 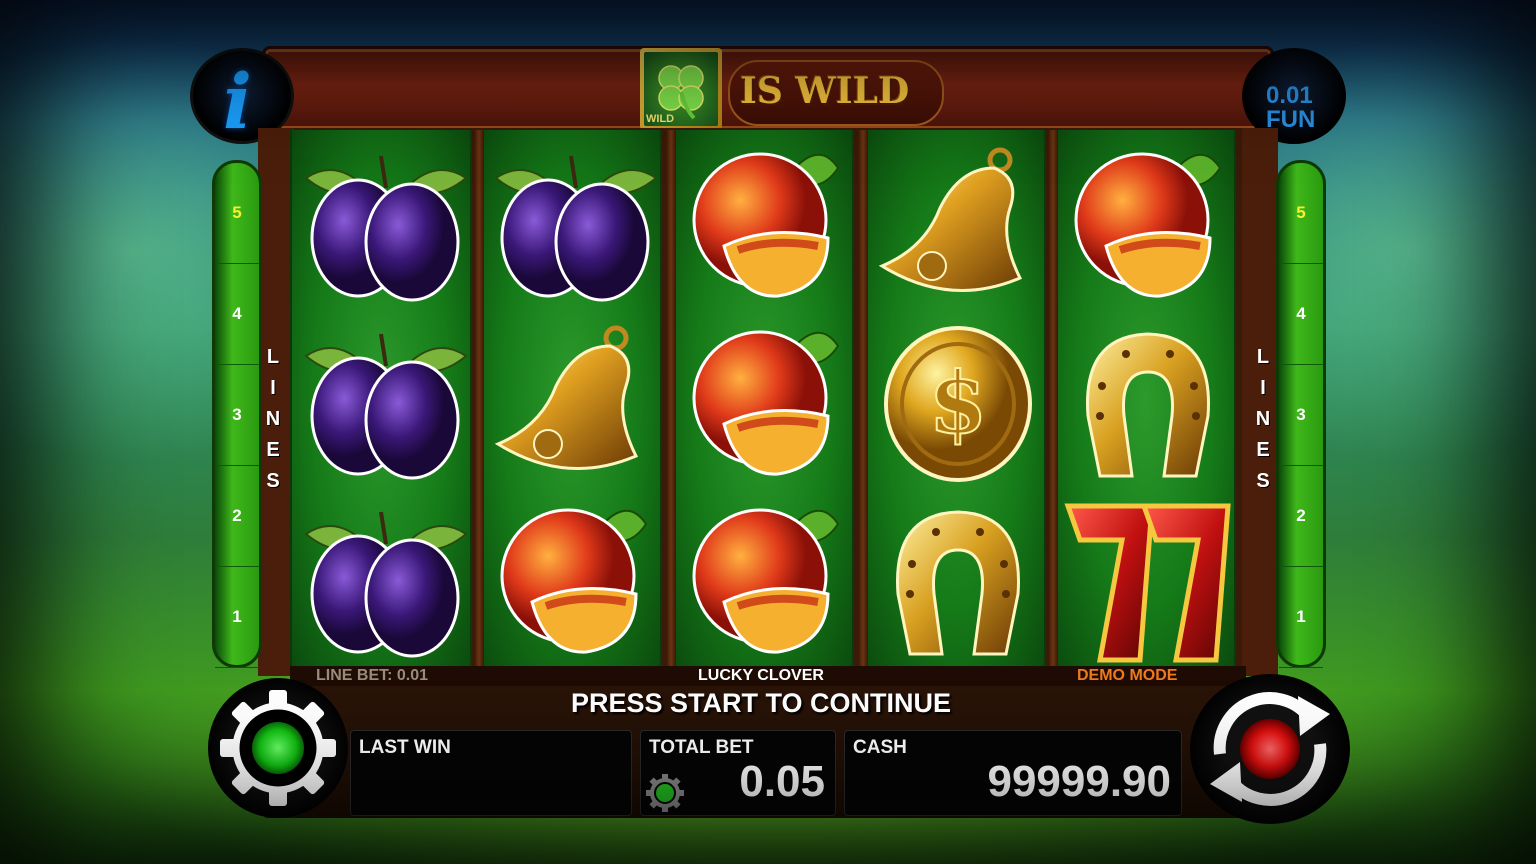 I want to click on lines-label-right: LINES, so click(x=1263, y=419).